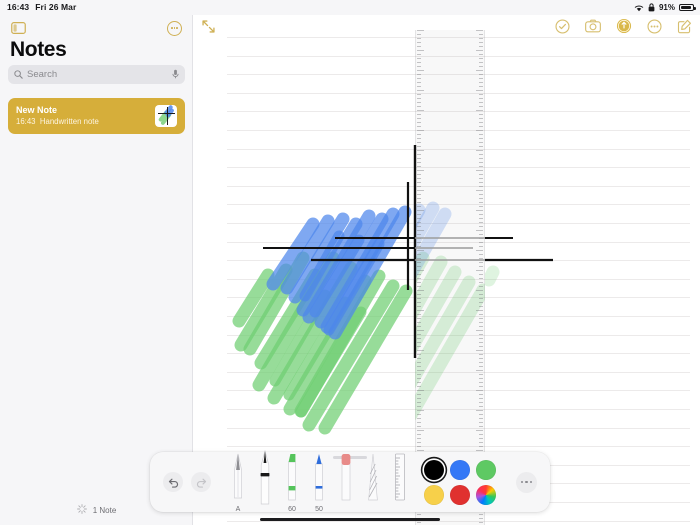  What do you see at coordinates (201, 482) in the screenshot?
I see `redo-button` at bounding box center [201, 482].